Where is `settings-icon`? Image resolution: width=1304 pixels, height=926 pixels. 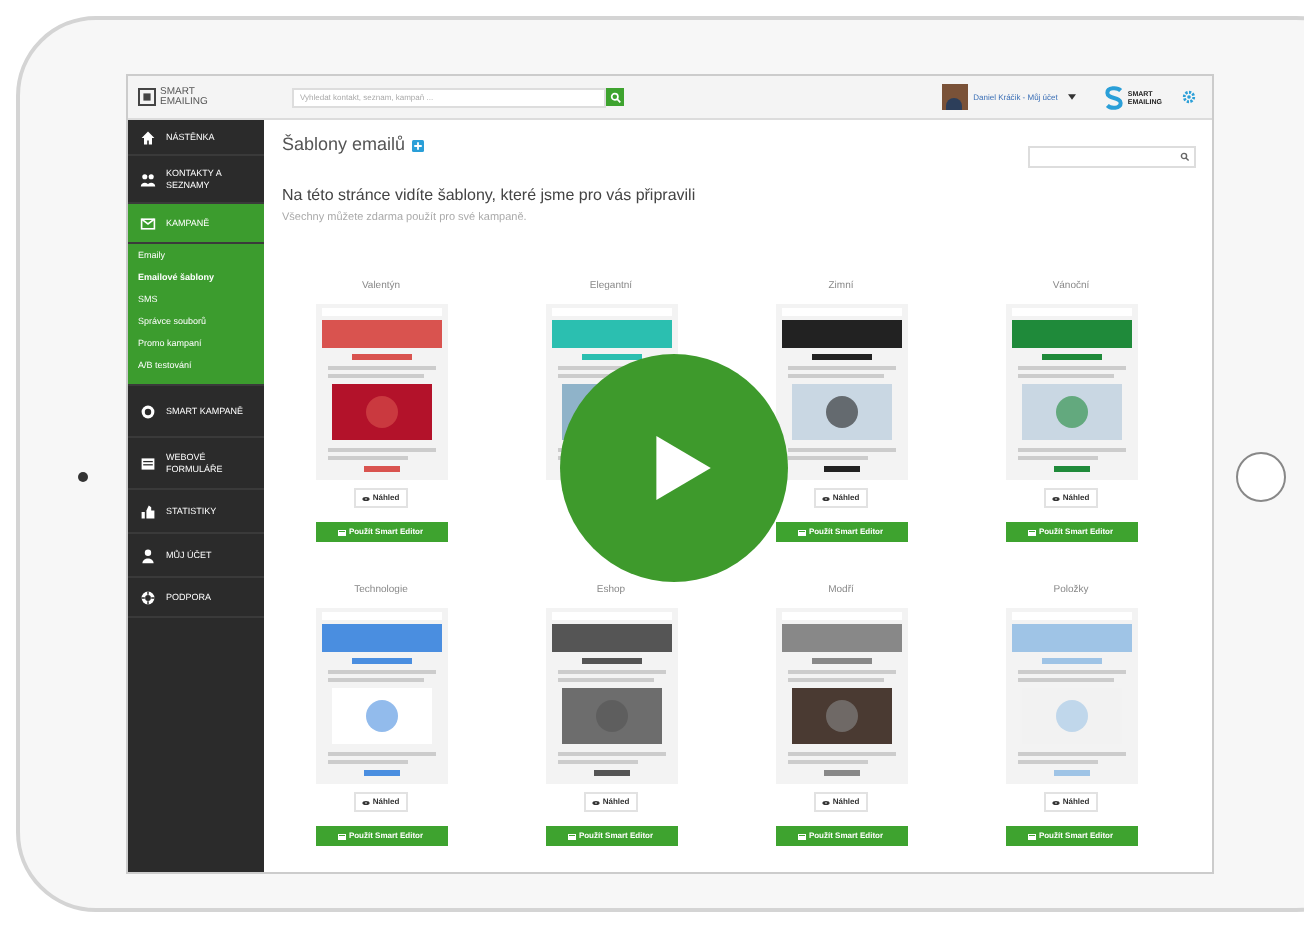 settings-icon is located at coordinates (1189, 97).